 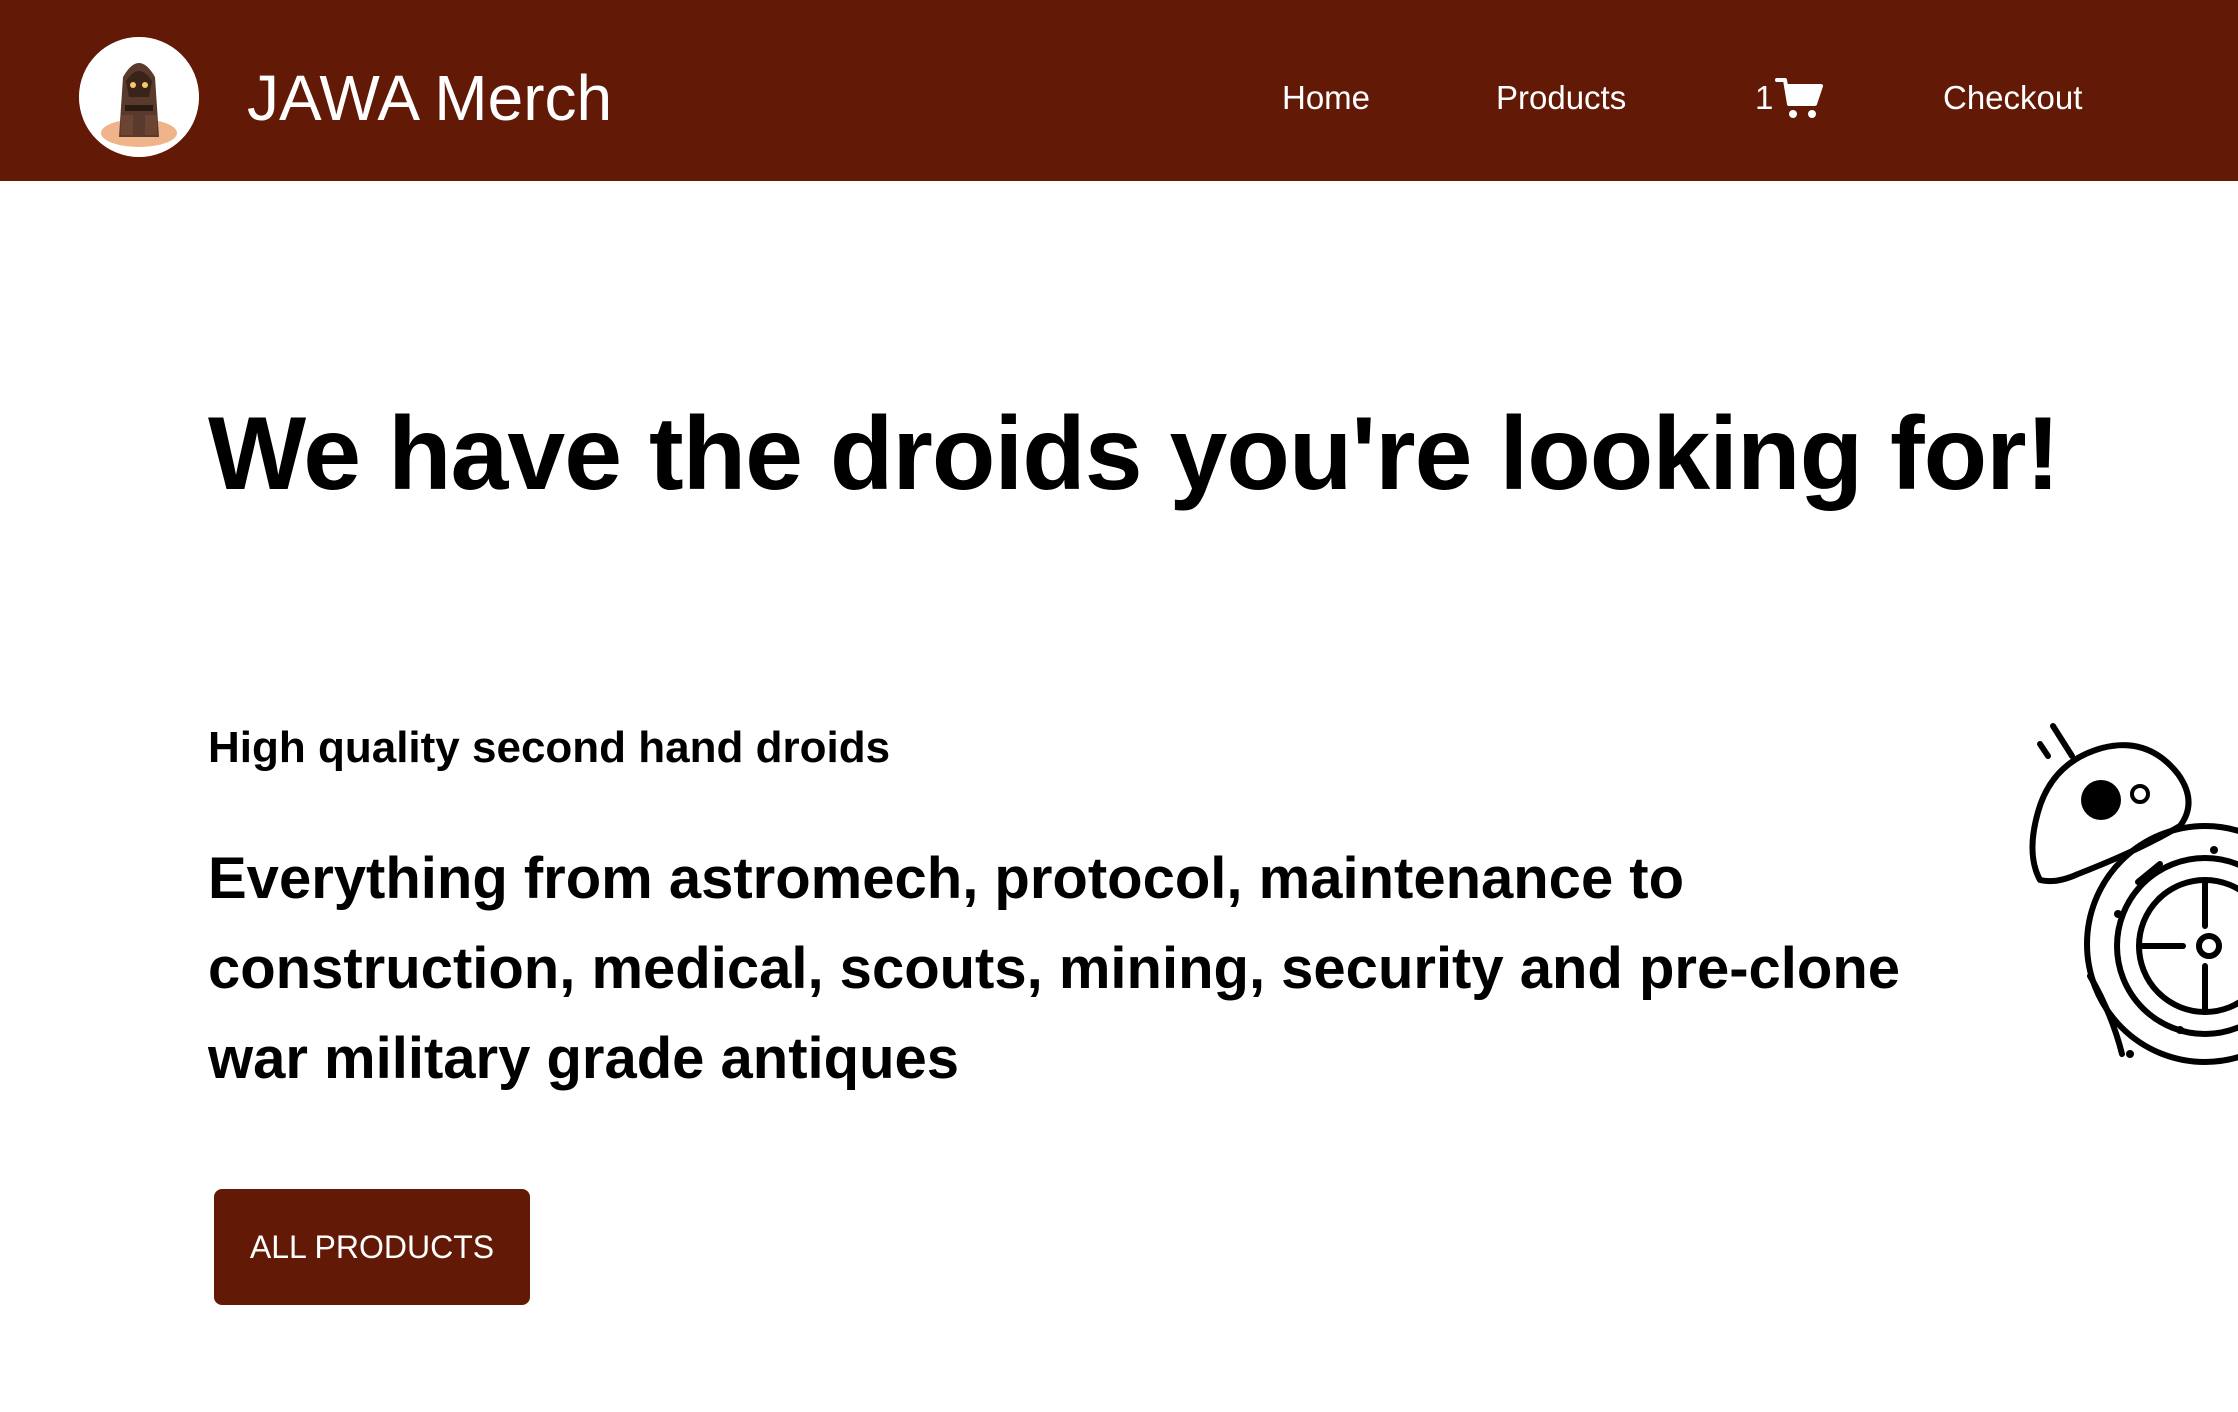 What do you see at coordinates (549, 747) in the screenshot?
I see `hero-subtitle: High quality second hand droids` at bounding box center [549, 747].